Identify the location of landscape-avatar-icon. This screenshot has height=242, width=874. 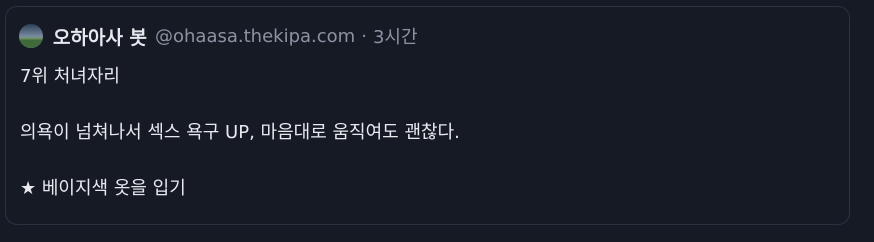
(31, 36).